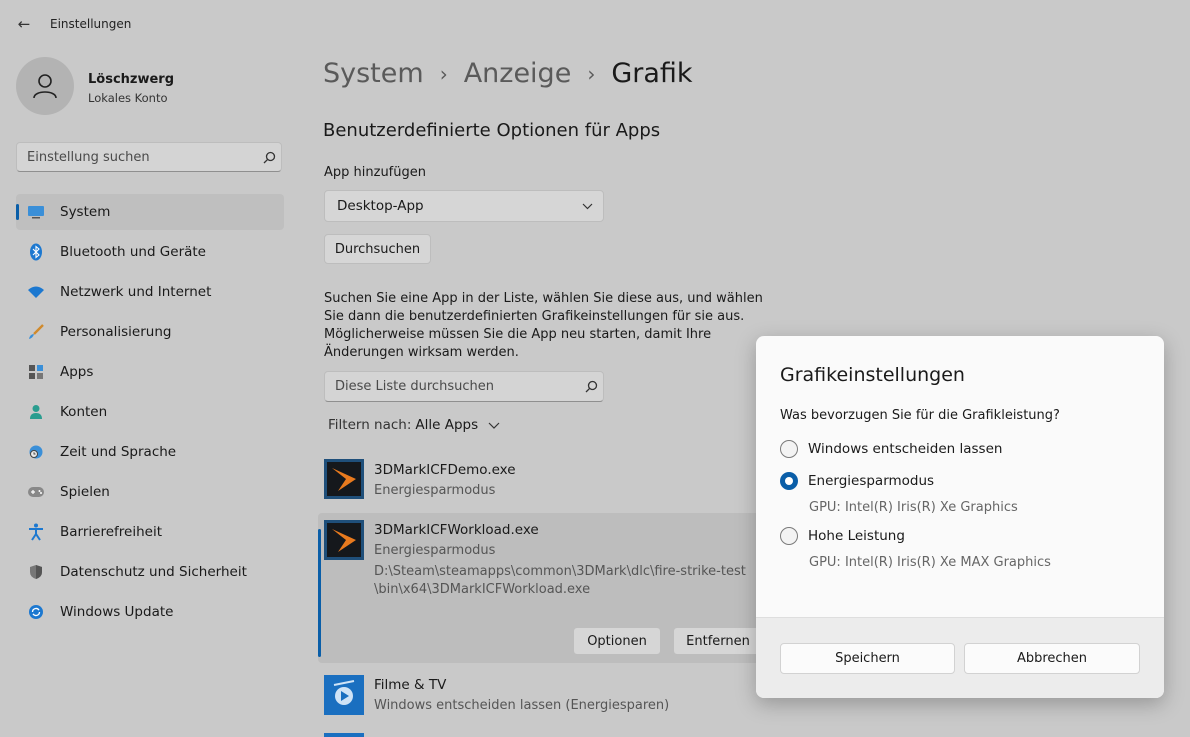 Image resolution: width=1190 pixels, height=737 pixels. Describe the element at coordinates (36, 572) in the screenshot. I see `shield-icon` at that location.